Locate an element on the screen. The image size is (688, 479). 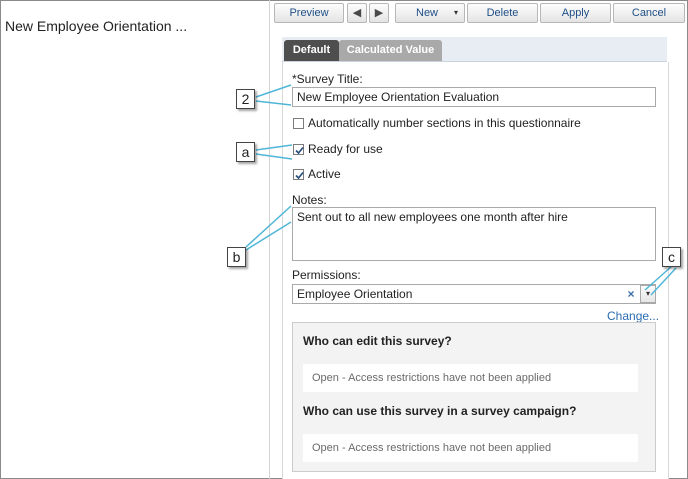
arrow-right-icon: ▶ is located at coordinates (379, 13).